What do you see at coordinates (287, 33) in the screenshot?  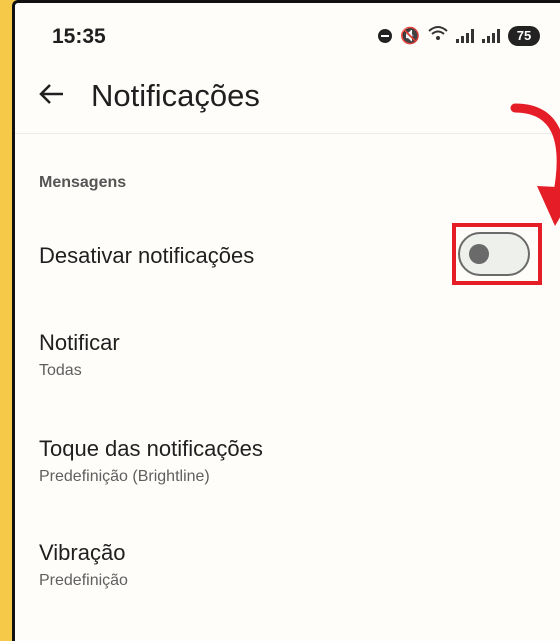 I see `status-bar: 15:35 🔇 75` at bounding box center [287, 33].